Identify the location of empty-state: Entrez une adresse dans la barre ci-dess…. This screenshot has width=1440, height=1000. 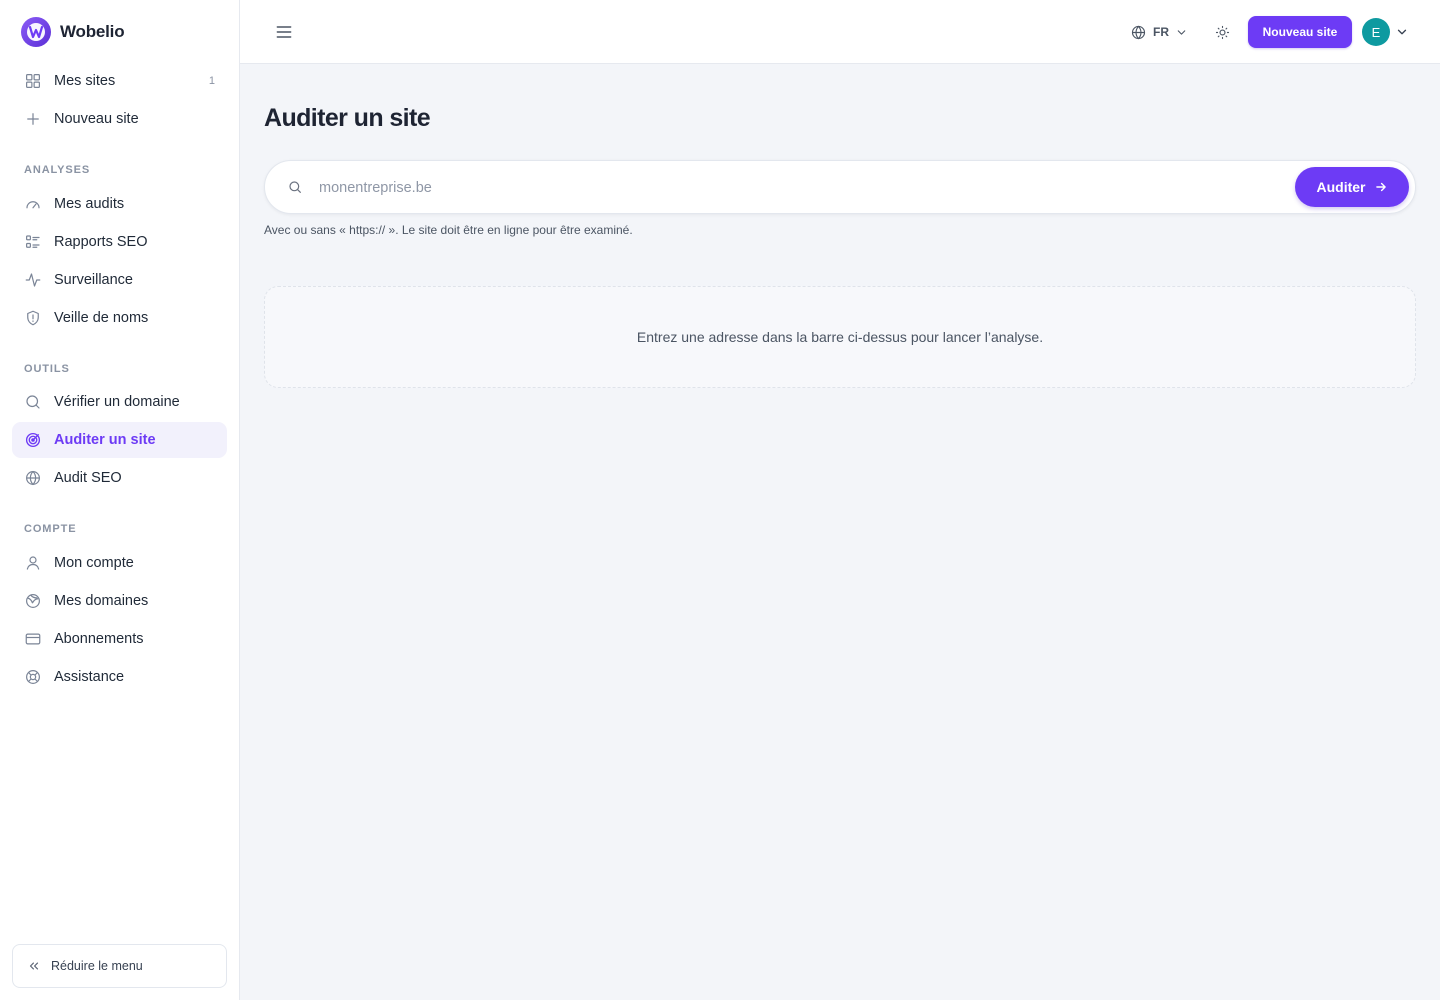
(840, 337).